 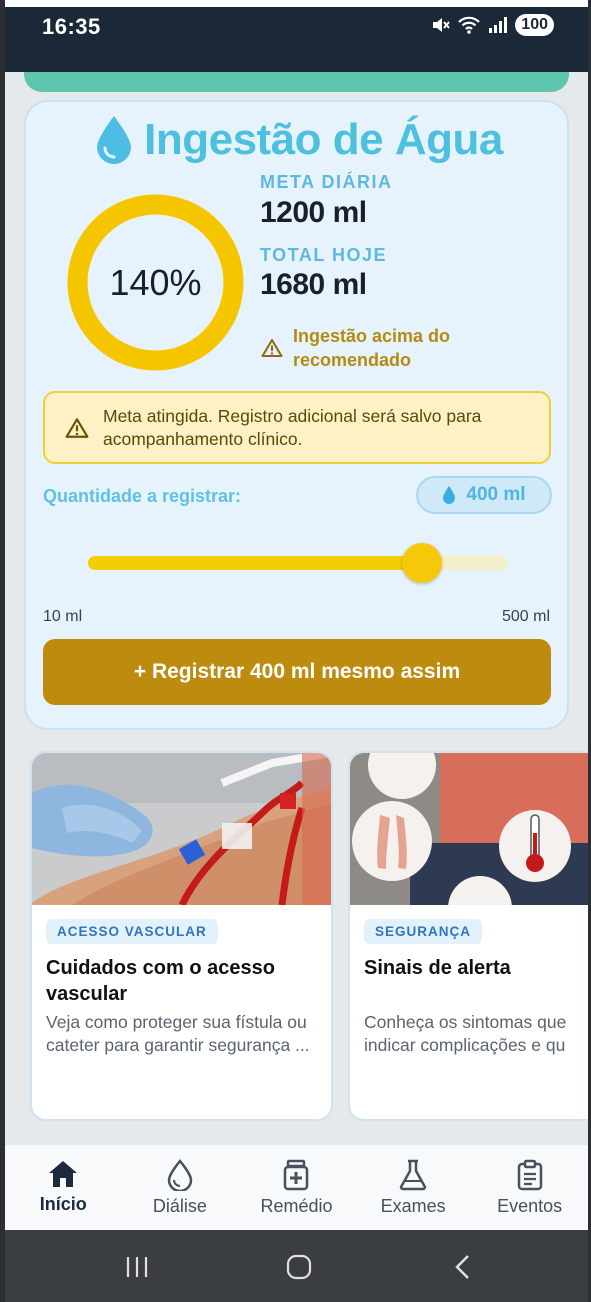 I want to click on nav-item-eventos: Eventos, so click(x=529, y=1187).